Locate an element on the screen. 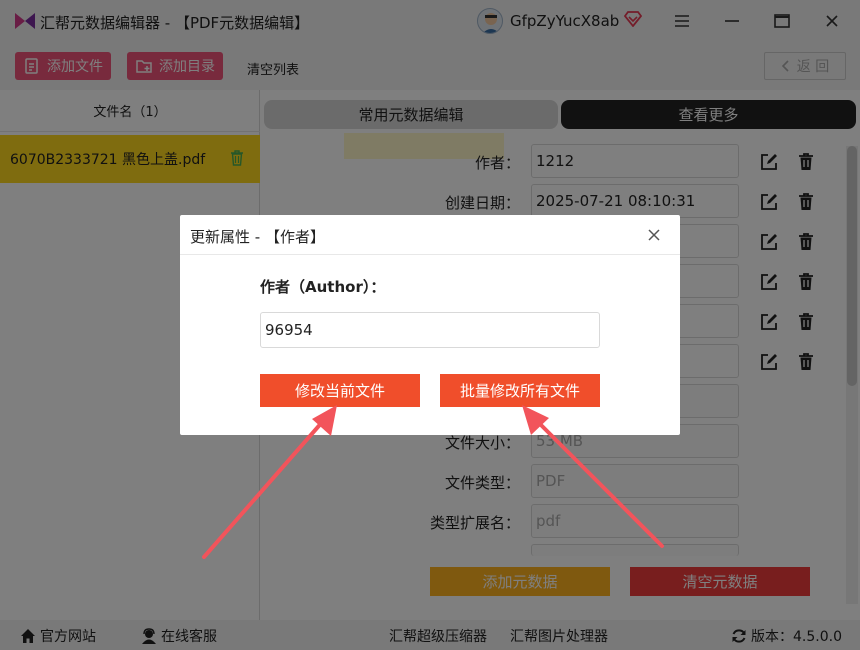 The image size is (860, 650). dialog-title: 更新属性 - 【作者】 is located at coordinates (257, 237).